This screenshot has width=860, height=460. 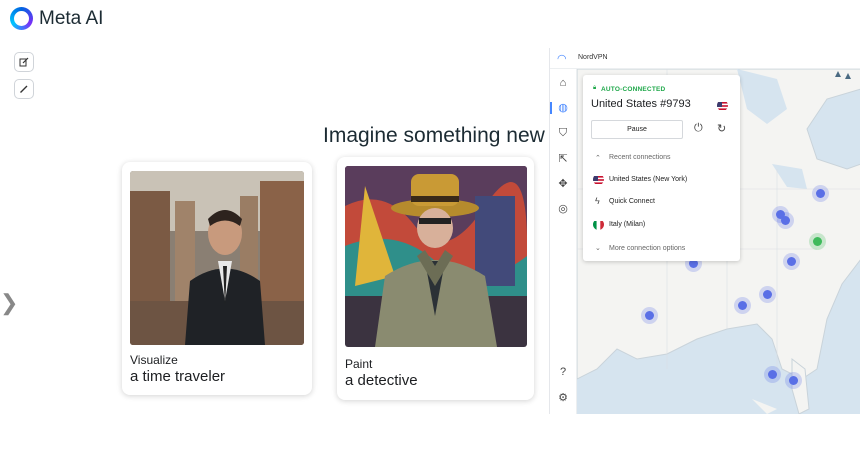 I want to click on meta-ai-ring-icon, so click(x=21, y=18).